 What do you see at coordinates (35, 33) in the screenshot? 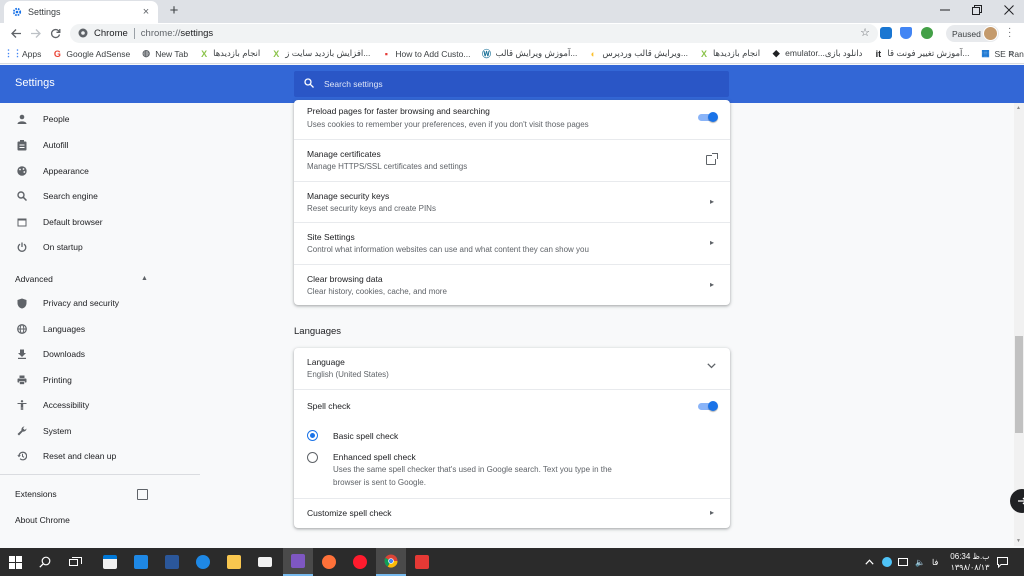
I see `forward-arrow-icon` at bounding box center [35, 33].